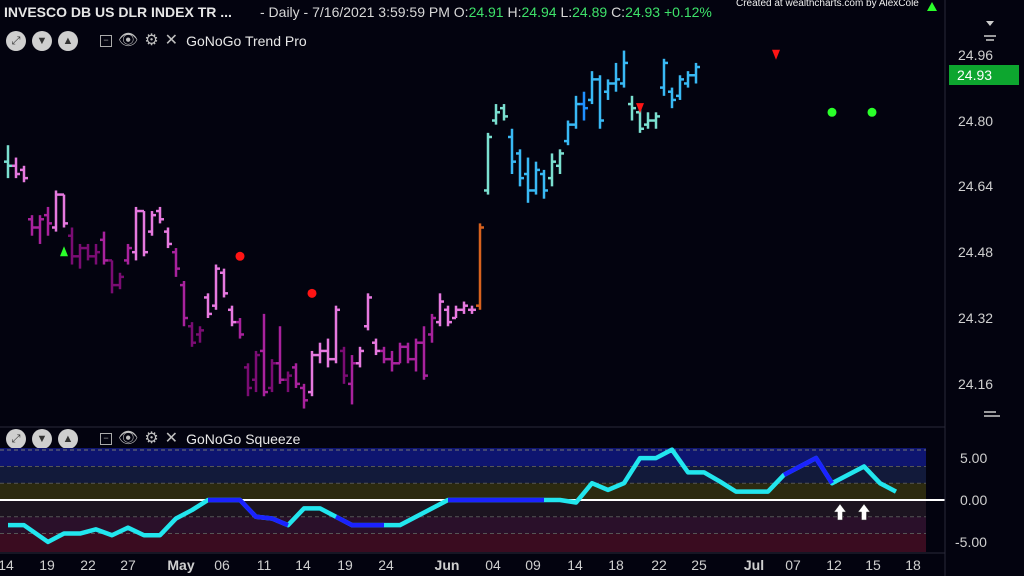 Image resolution: width=1024 pixels, height=576 pixels. What do you see at coordinates (240, 256) in the screenshot?
I see `red-dot-marker` at bounding box center [240, 256].